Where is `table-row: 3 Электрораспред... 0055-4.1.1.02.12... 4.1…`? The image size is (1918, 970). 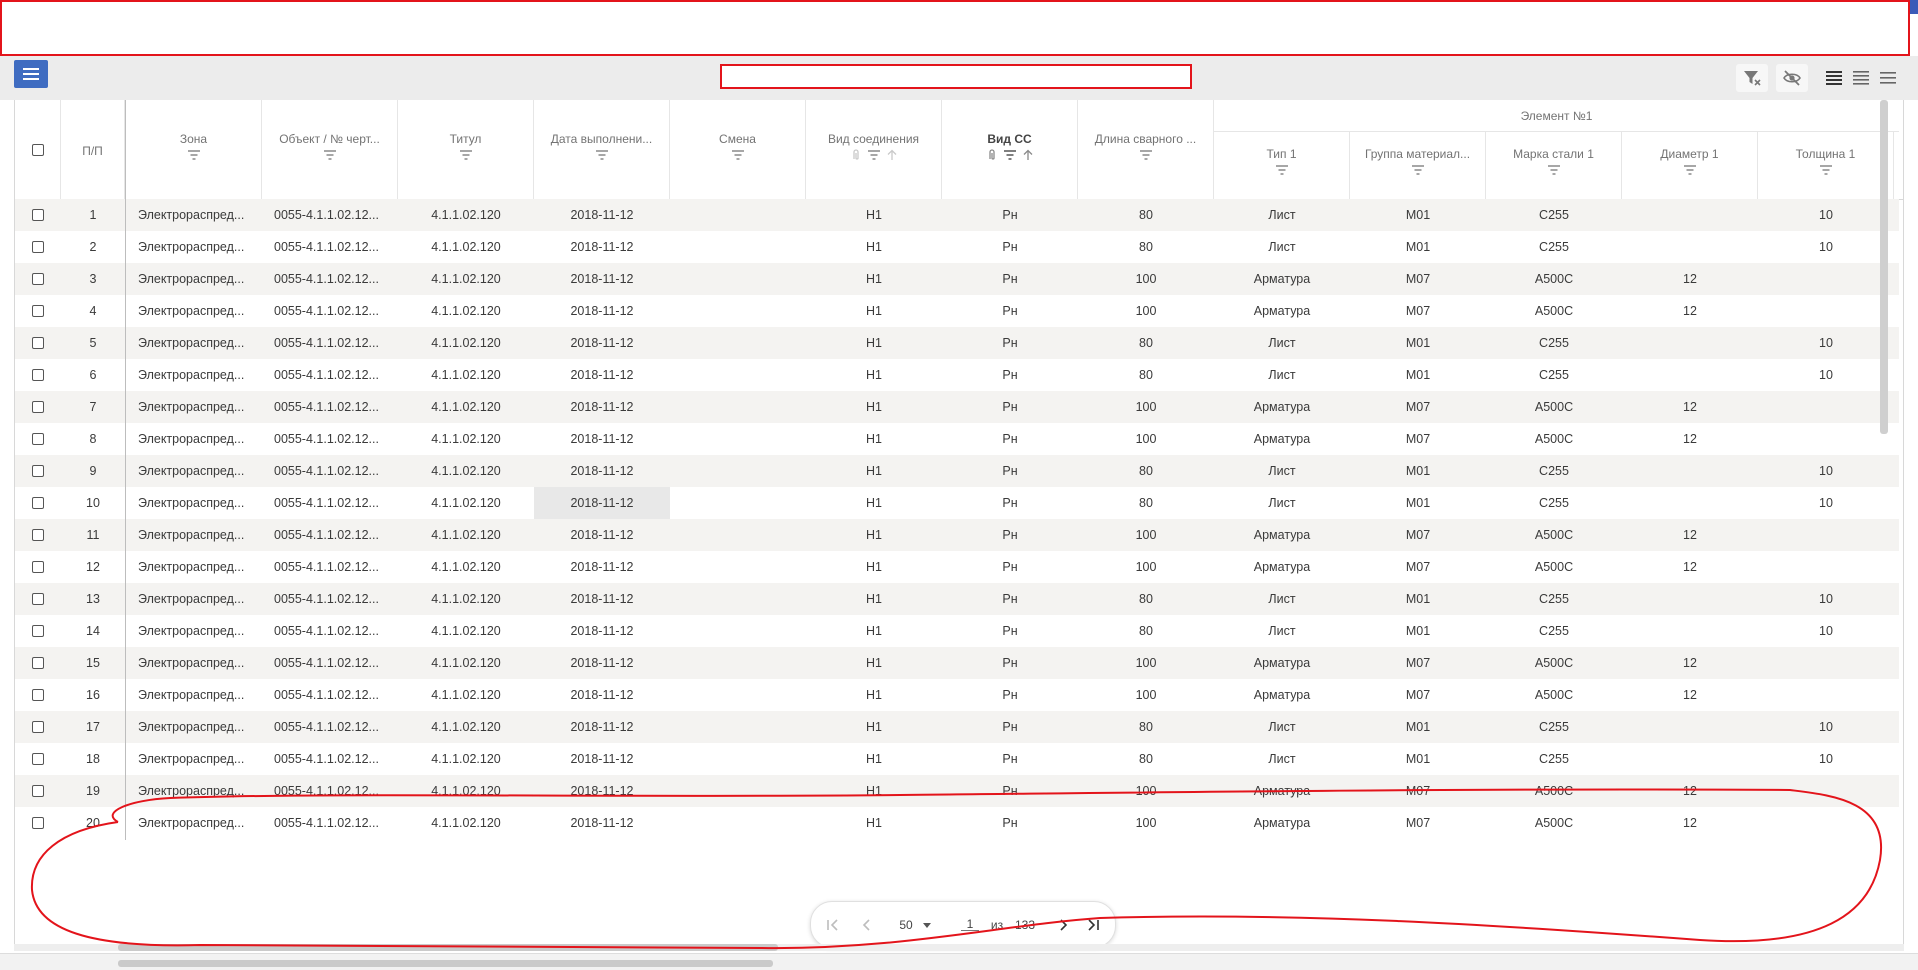
table-row: 3 Электрораспред... 0055-4.1.1.02.12... 4.1… is located at coordinates (957, 279).